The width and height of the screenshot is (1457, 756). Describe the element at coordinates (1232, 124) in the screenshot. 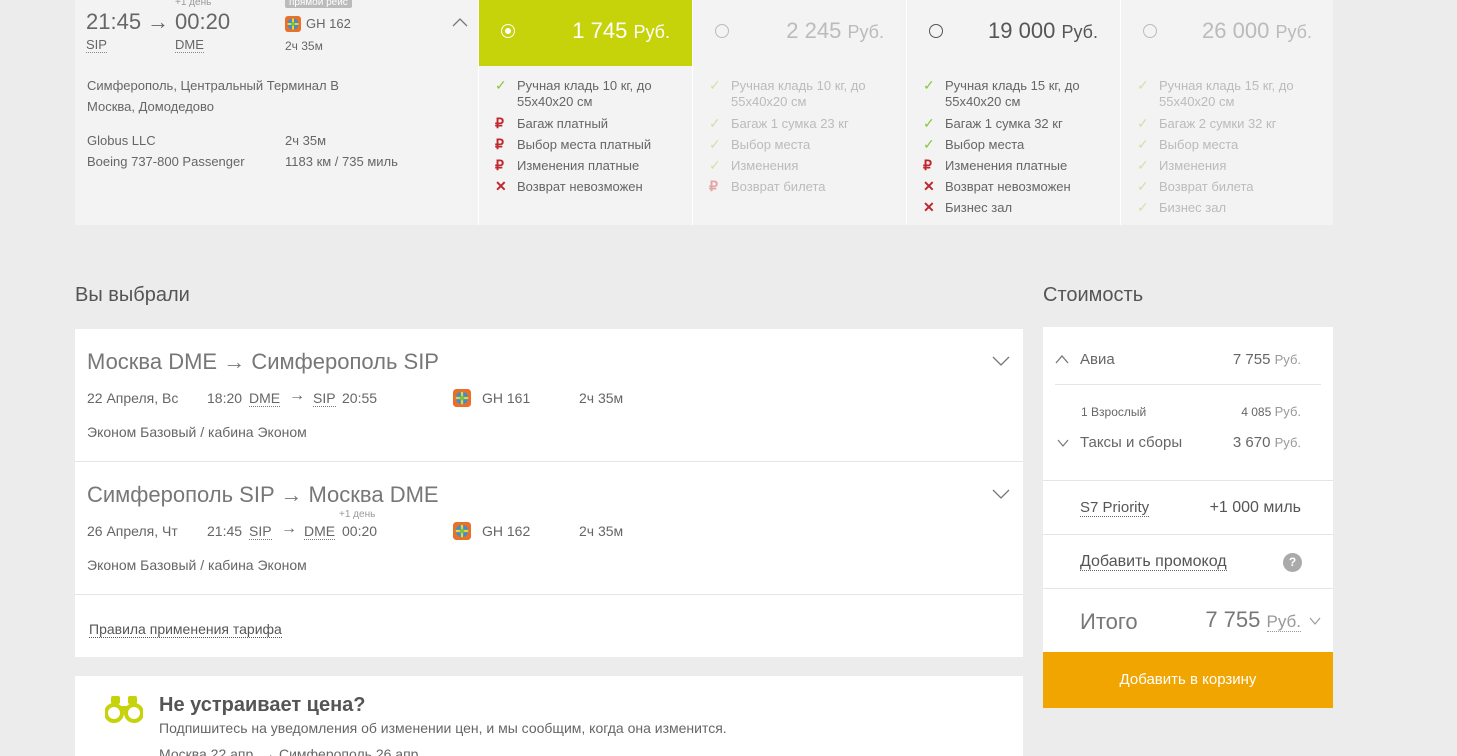

I see `tariff-feature: ✓ Багаж 2 сумки 32 кг` at that location.